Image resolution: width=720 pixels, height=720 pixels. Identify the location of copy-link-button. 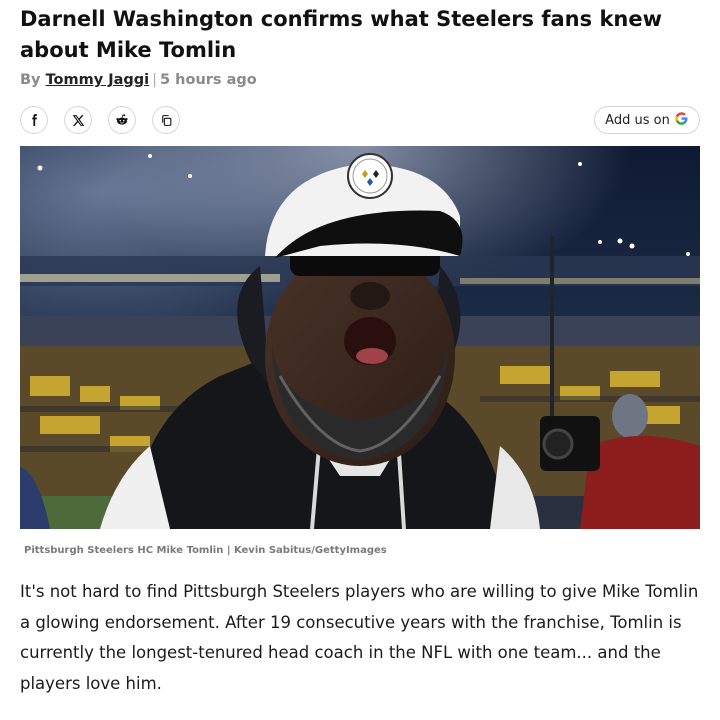
(166, 120).